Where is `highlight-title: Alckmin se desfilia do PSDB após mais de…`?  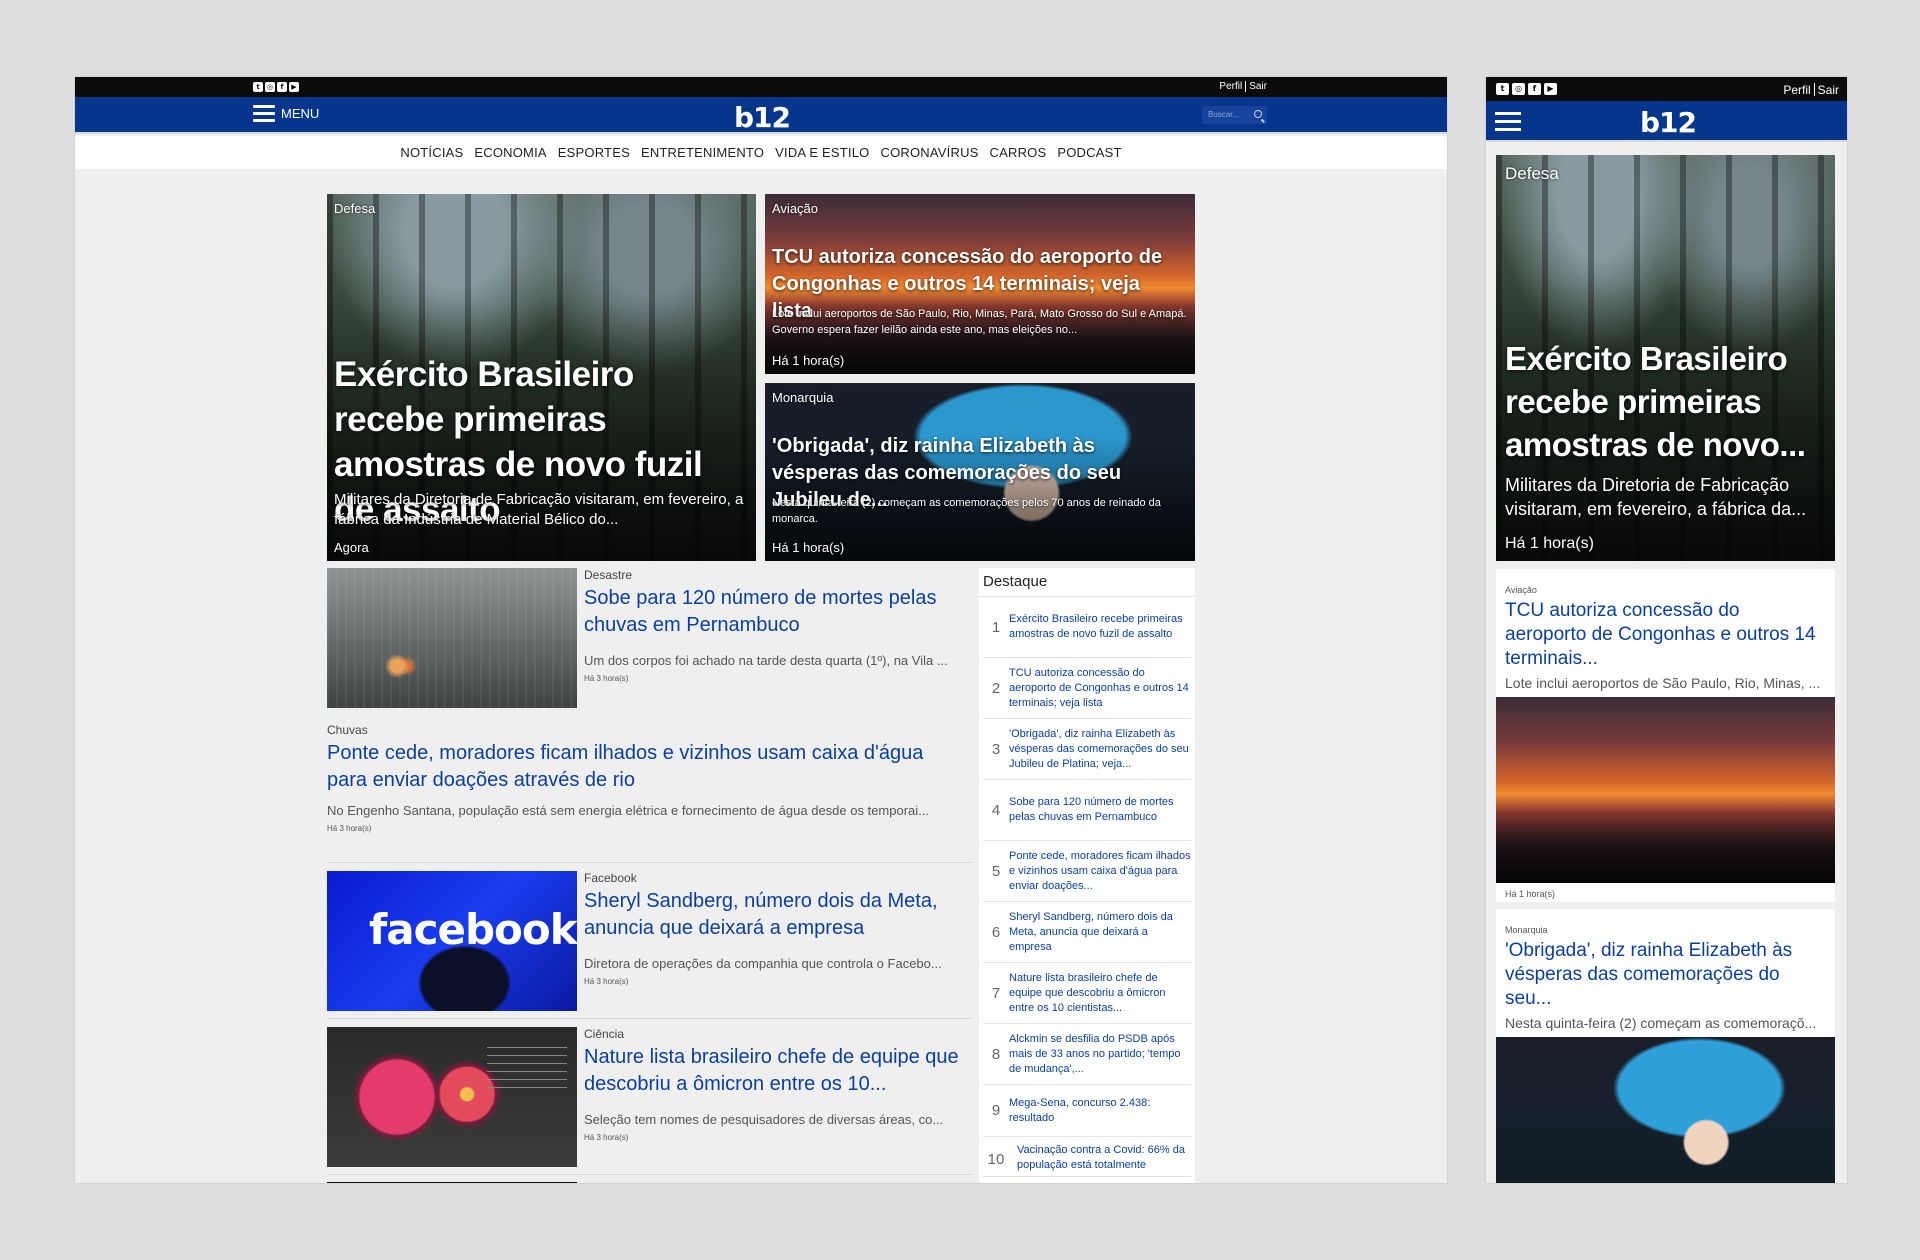 highlight-title: Alckmin se desfilia do PSDB após mais de… is located at coordinates (1100, 1054).